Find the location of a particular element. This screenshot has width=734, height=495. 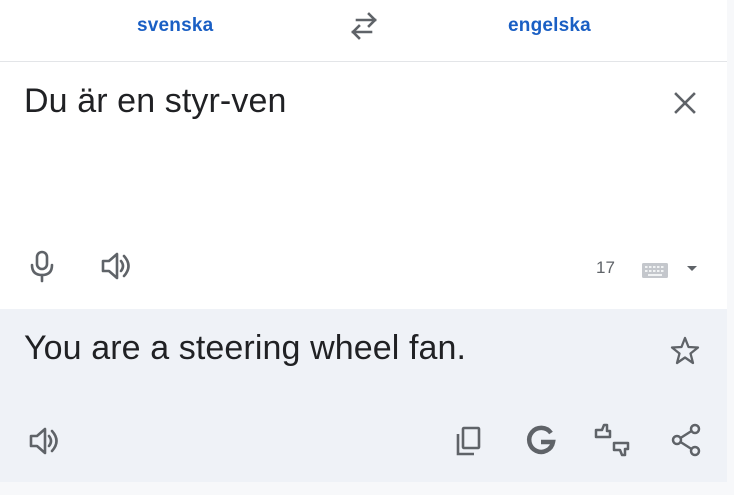

source-text-input: Du är en styr-ven is located at coordinates (155, 101).